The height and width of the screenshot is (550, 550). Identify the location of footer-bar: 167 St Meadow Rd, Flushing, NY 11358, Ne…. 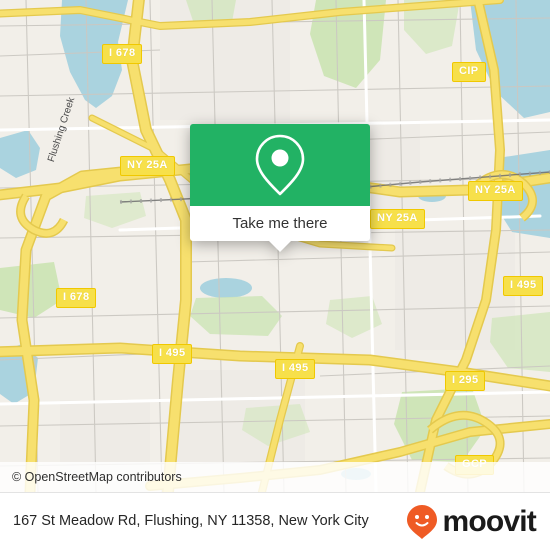
(275, 521).